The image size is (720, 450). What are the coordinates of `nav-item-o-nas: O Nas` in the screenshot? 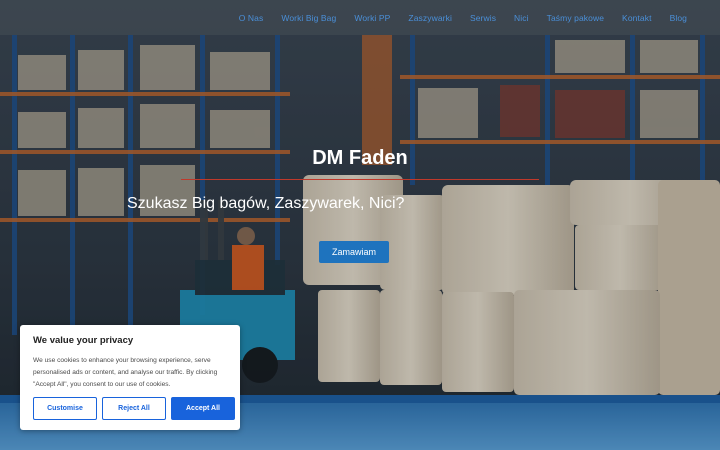 It's located at (251, 18).